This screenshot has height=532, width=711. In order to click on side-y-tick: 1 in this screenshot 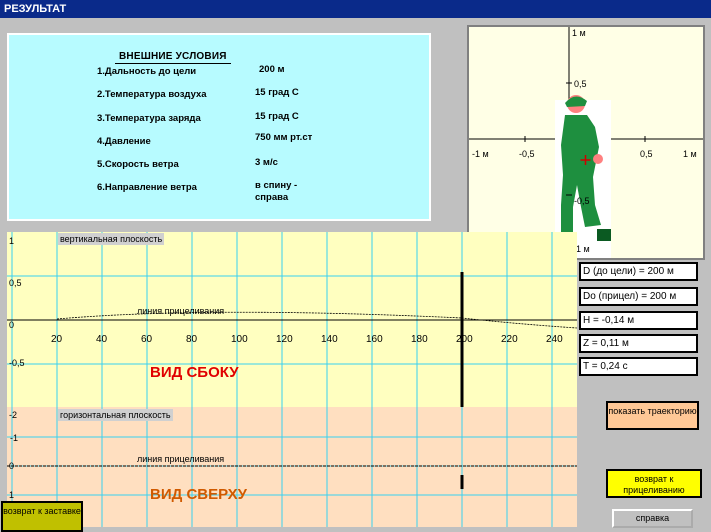, I will do `click(11, 241)`.